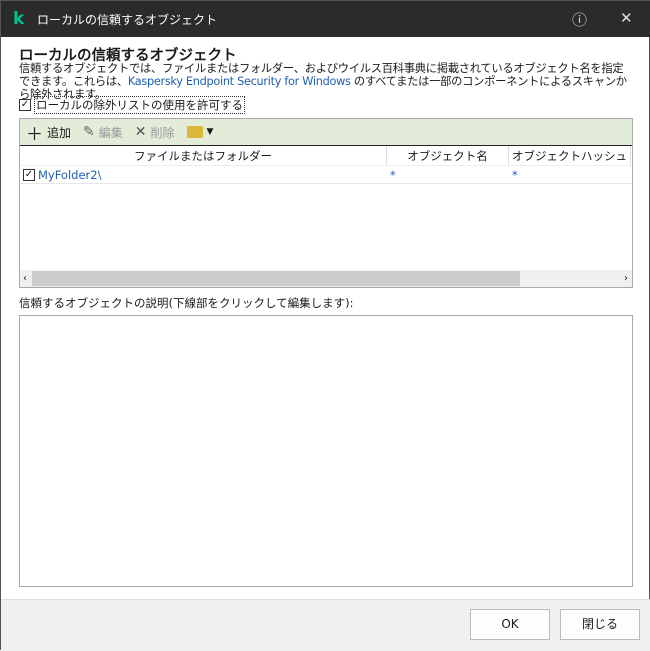  I want to click on title-bar: k ローカルの信頼するオブジェクト ⓘ ✕, so click(325, 19).